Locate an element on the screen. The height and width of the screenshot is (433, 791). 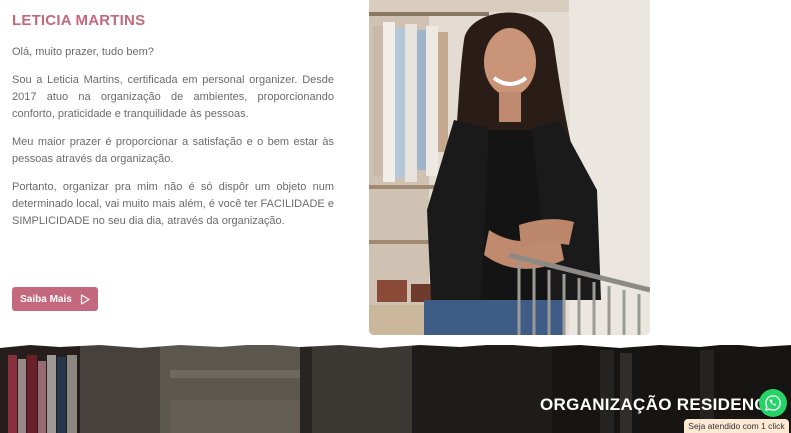
whatsapp-icon is located at coordinates (773, 403).